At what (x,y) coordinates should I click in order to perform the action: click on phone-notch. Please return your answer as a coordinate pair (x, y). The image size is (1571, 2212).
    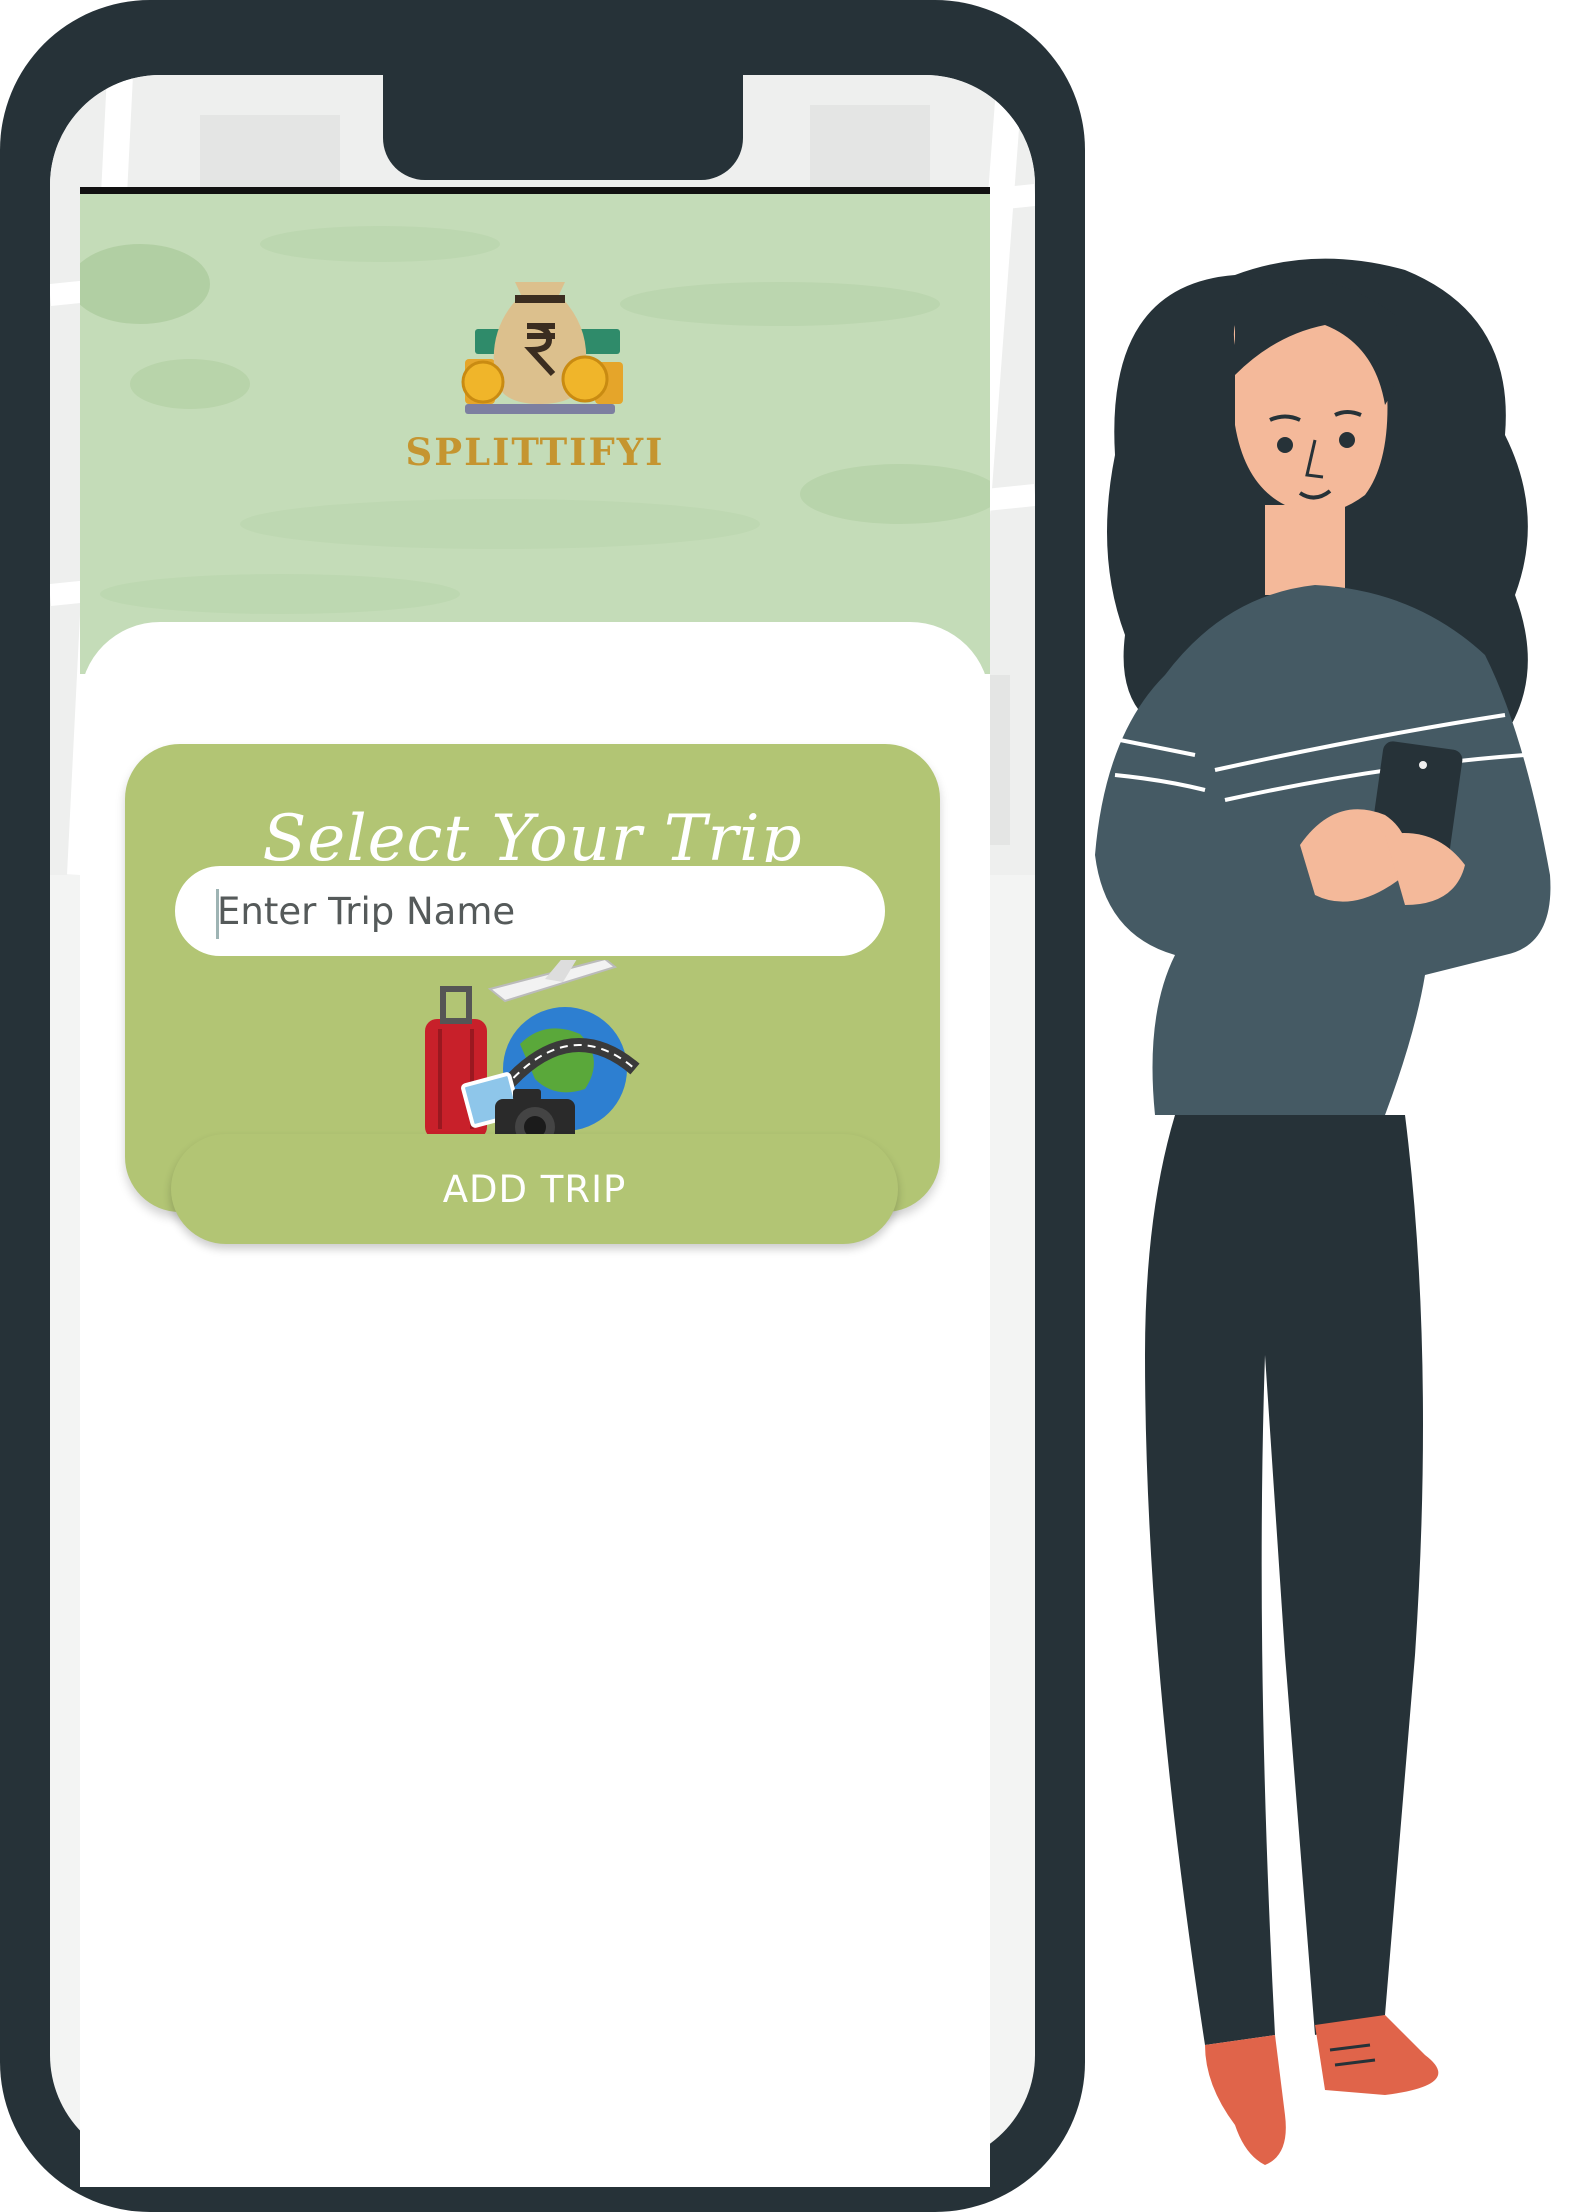
    Looking at the image, I should click on (563, 90).